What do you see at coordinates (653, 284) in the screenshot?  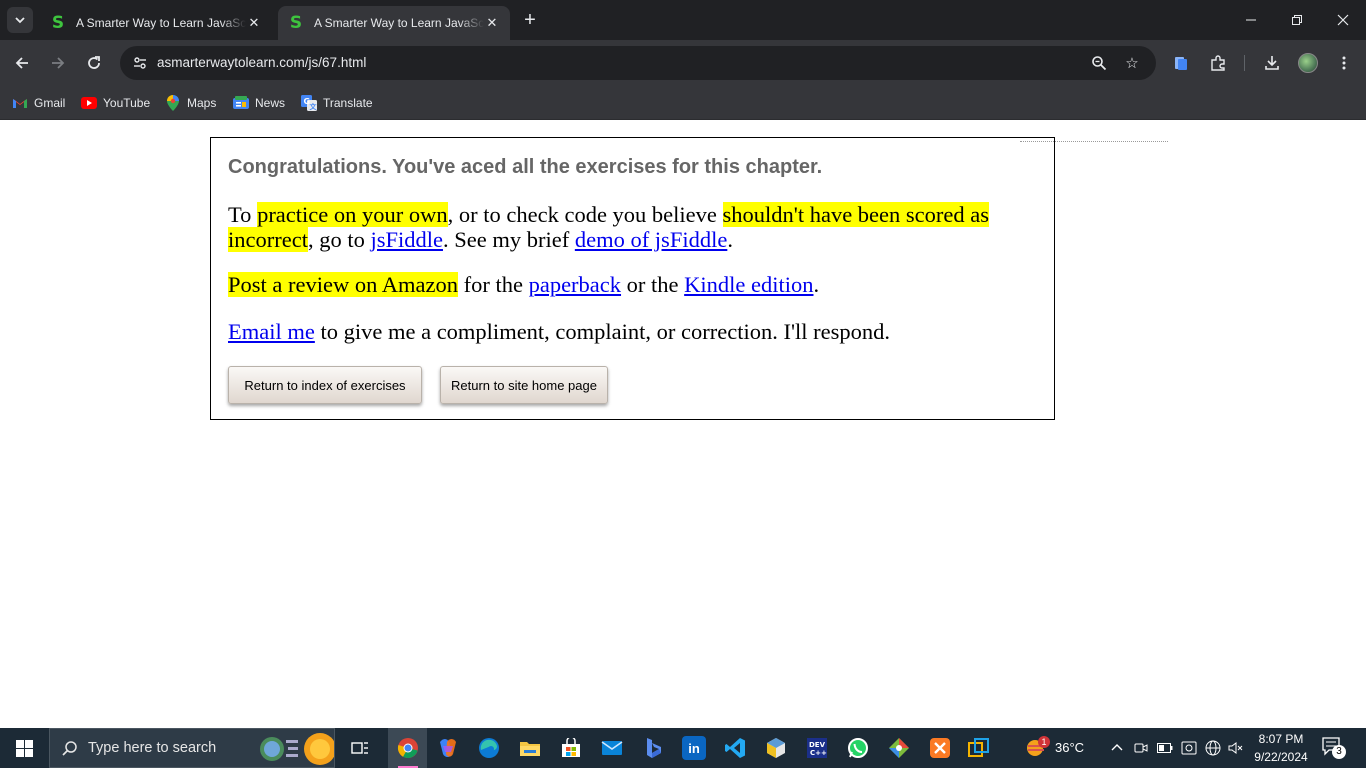 I see `text-fragment: or the` at bounding box center [653, 284].